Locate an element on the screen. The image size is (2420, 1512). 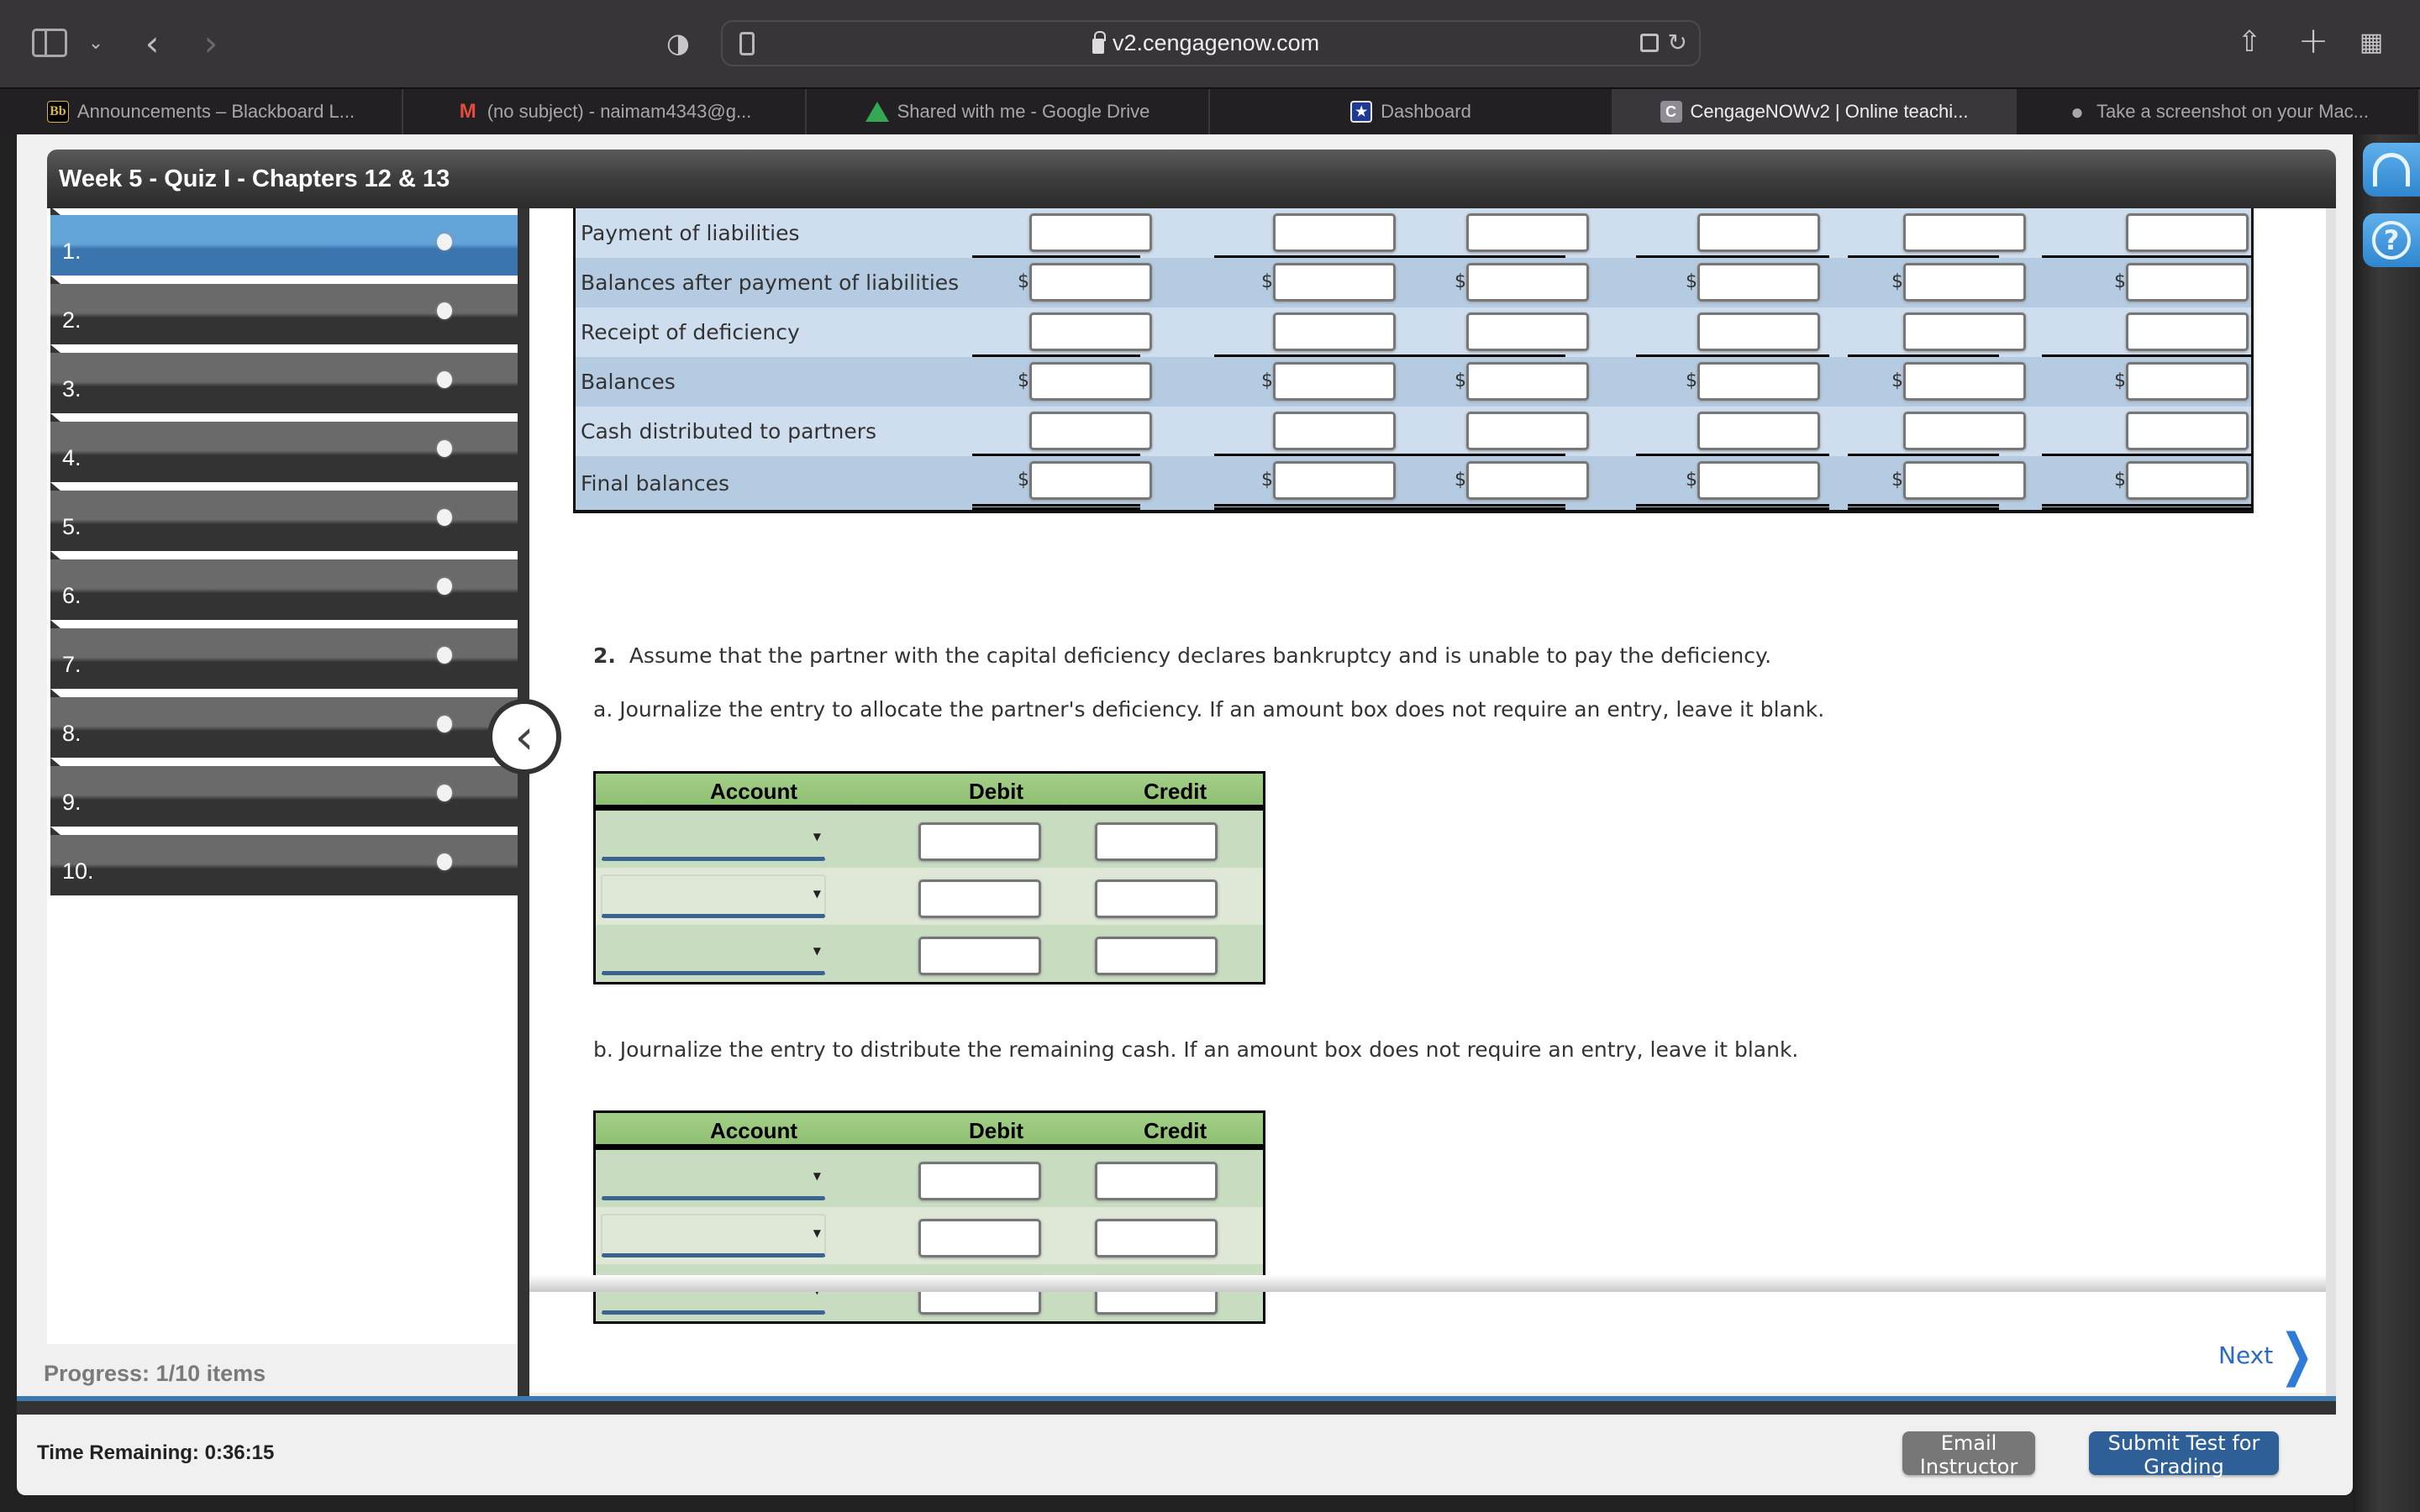
row-label: Receipt of deficiency is located at coordinates (690, 332).